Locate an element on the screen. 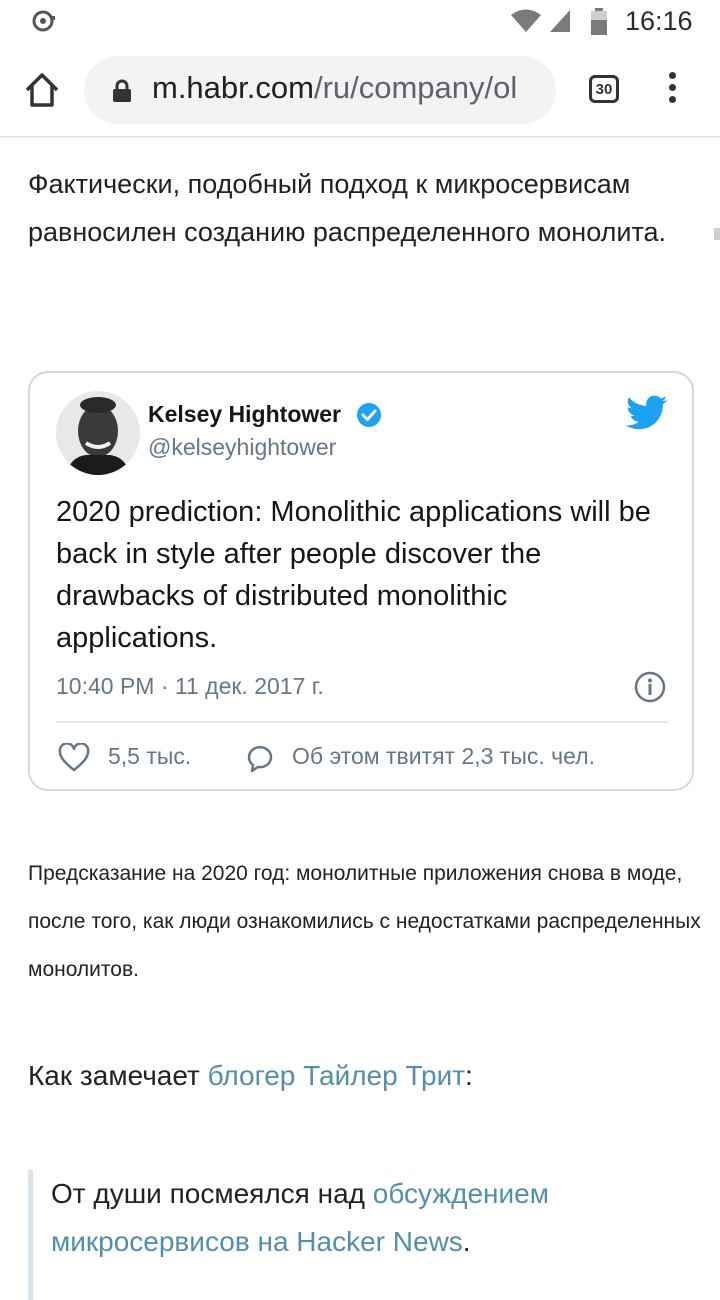  tweet-divider is located at coordinates (362, 722).